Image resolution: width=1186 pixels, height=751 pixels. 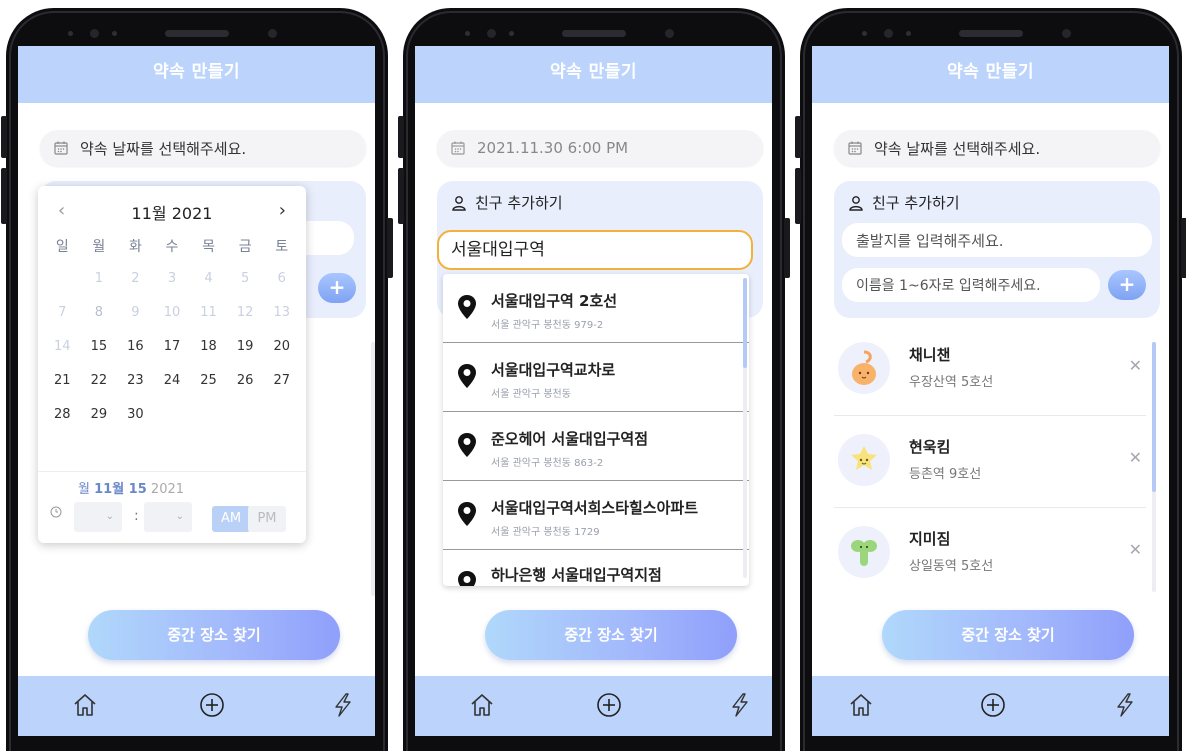 What do you see at coordinates (282, 210) in the screenshot?
I see `next-month-button: ›` at bounding box center [282, 210].